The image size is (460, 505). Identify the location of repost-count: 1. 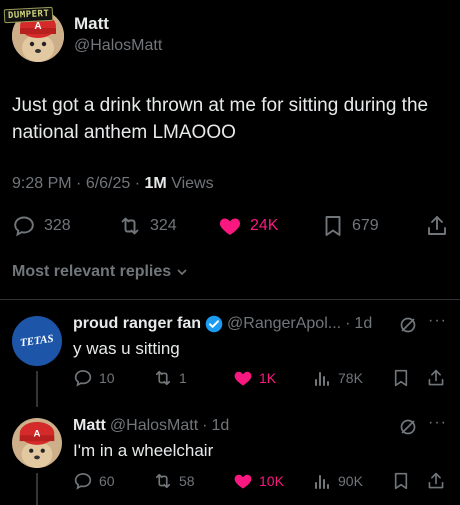
(183, 378).